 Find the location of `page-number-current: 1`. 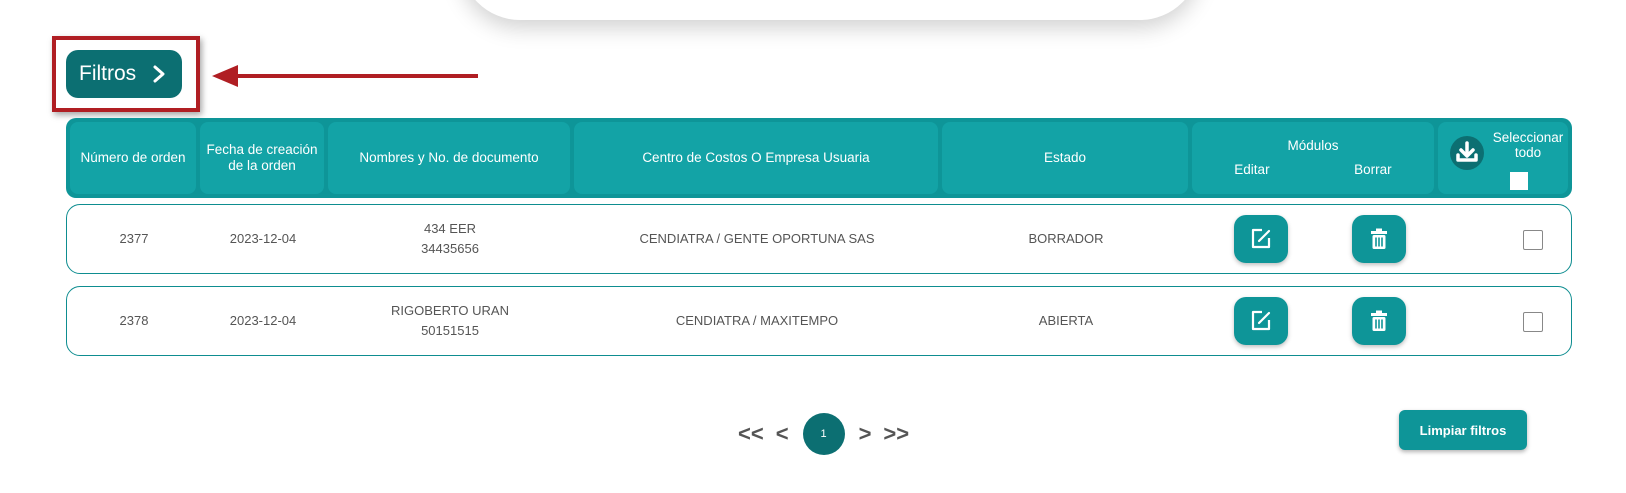

page-number-current: 1 is located at coordinates (823, 434).